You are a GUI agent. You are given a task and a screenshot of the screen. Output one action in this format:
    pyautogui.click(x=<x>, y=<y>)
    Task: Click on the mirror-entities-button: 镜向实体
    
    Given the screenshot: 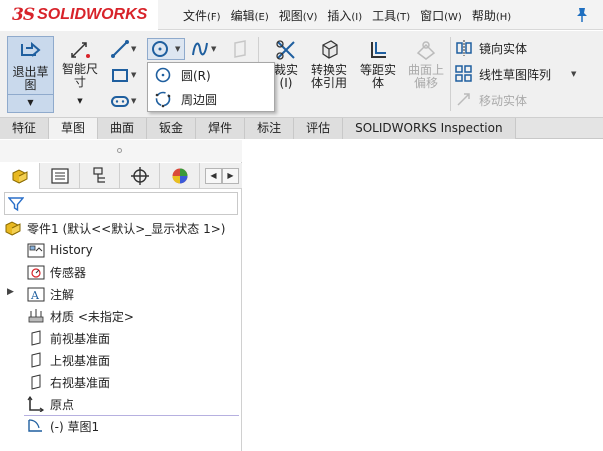 What is the action you would take?
    pyautogui.click(x=491, y=48)
    